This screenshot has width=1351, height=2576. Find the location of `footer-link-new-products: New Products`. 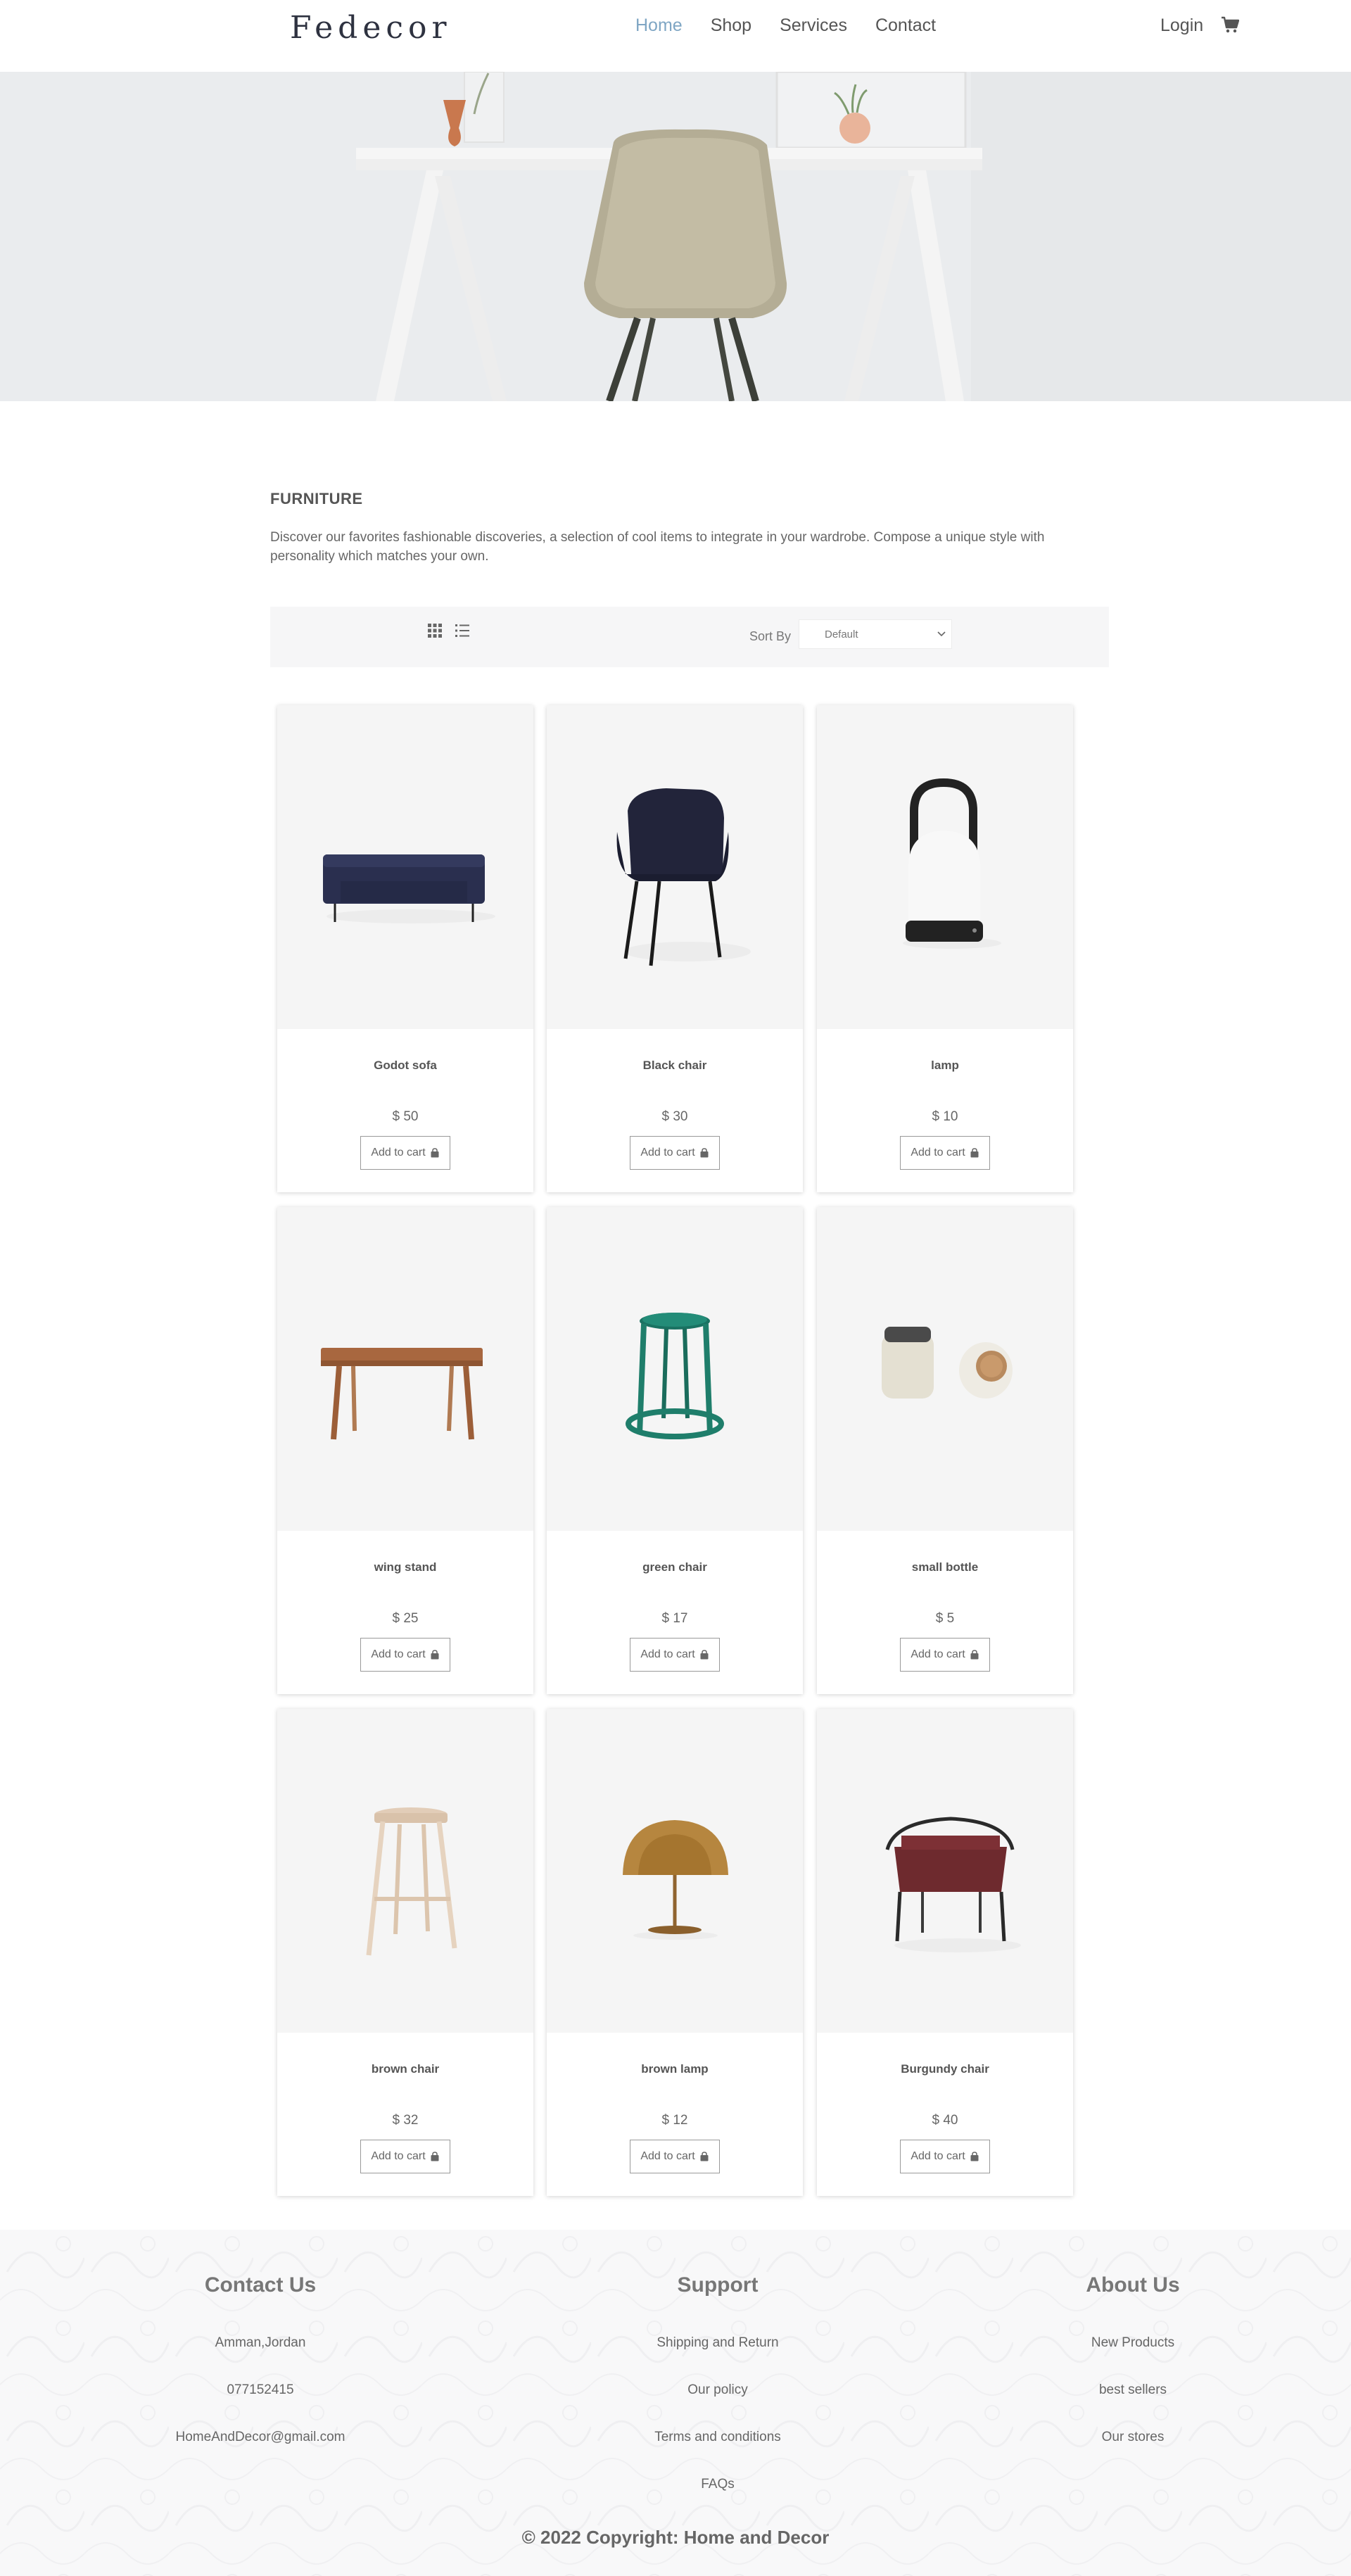

footer-link-new-products: New Products is located at coordinates (1132, 2343).